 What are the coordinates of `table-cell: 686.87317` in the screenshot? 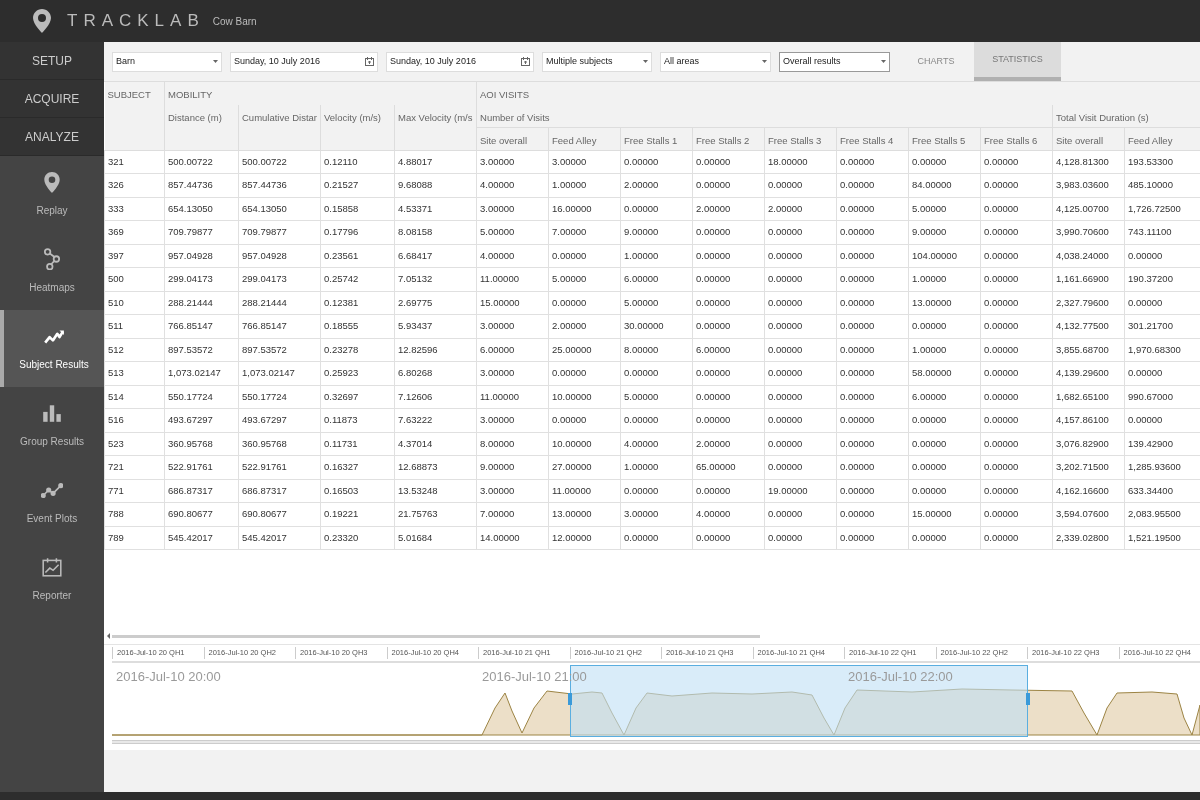 It's located at (264, 490).